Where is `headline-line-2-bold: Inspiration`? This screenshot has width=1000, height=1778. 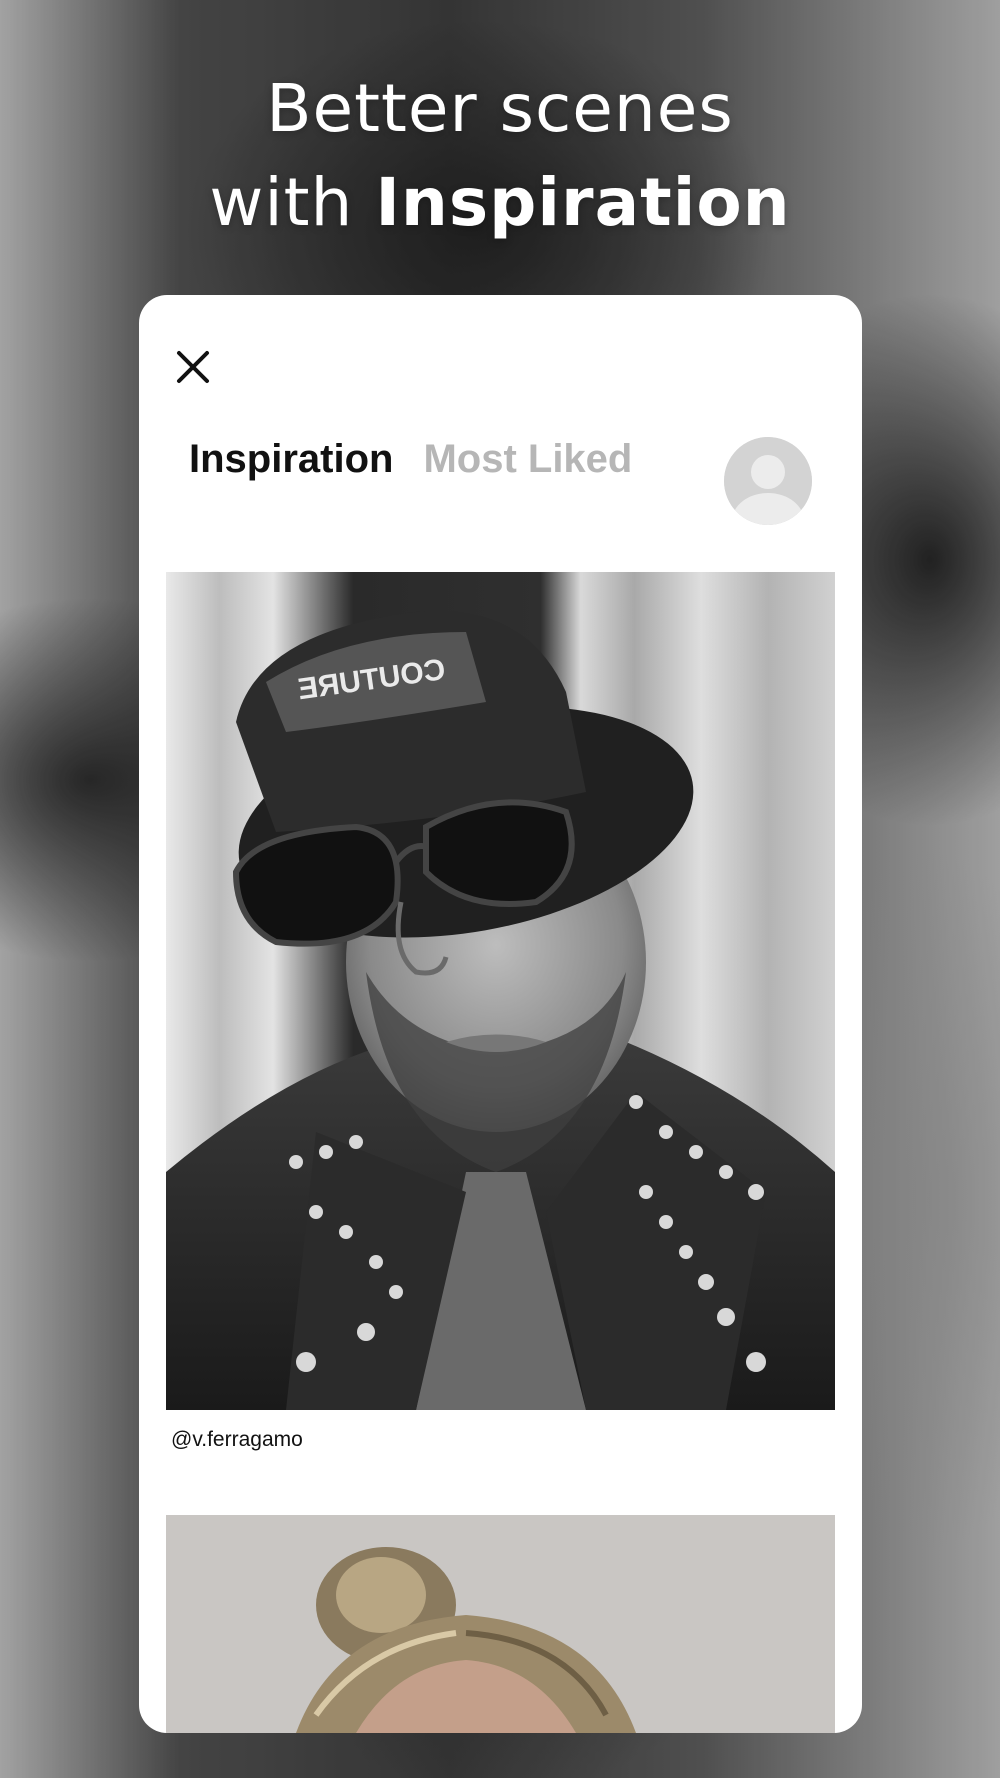 headline-line-2-bold: Inspiration is located at coordinates (583, 202).